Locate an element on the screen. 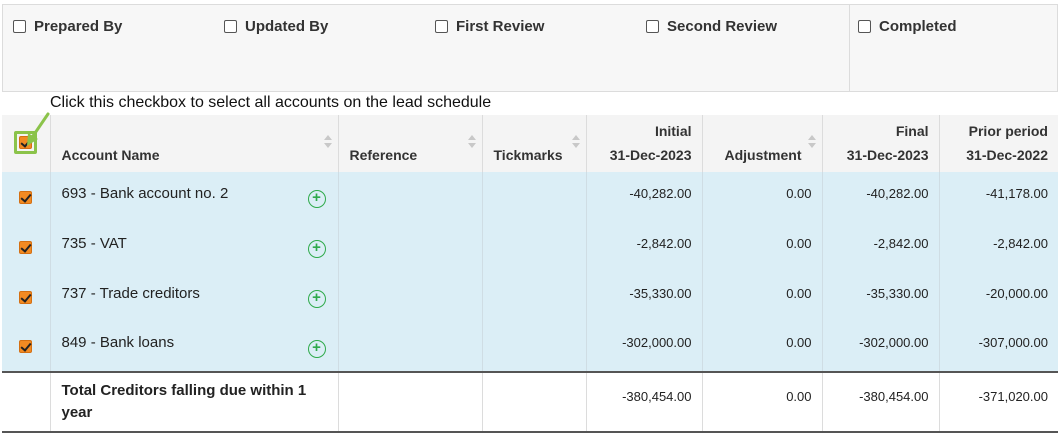 Image resolution: width=1060 pixels, height=438 pixels. initial-cell: -302,000.00 is located at coordinates (644, 347).